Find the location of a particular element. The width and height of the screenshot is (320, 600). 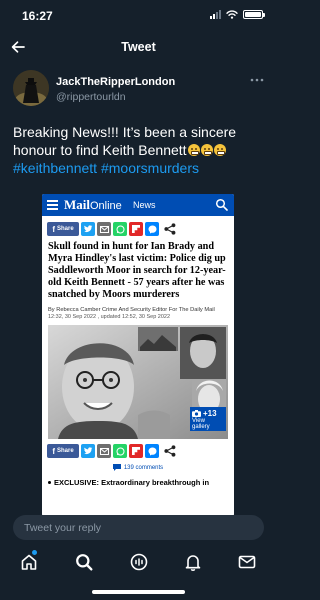

page-title: Tweet is located at coordinates (138, 47).